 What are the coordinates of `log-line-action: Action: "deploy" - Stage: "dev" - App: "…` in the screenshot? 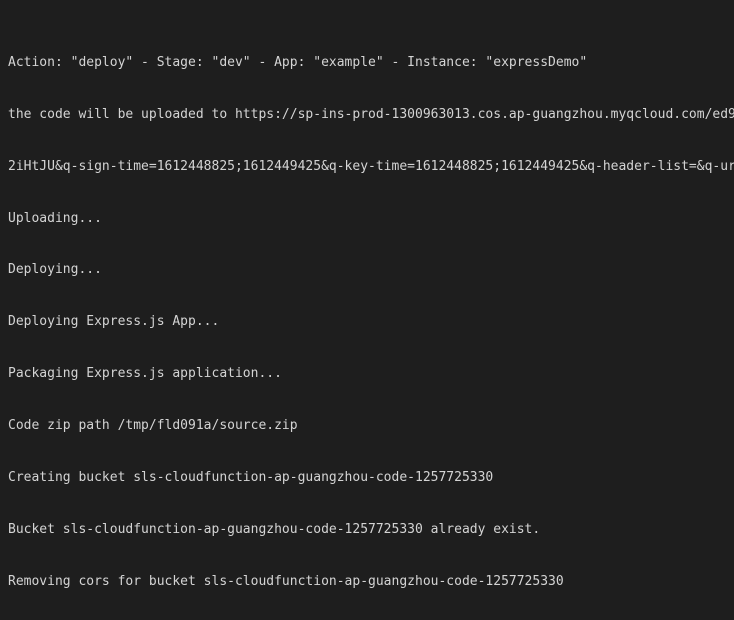 It's located at (298, 62).